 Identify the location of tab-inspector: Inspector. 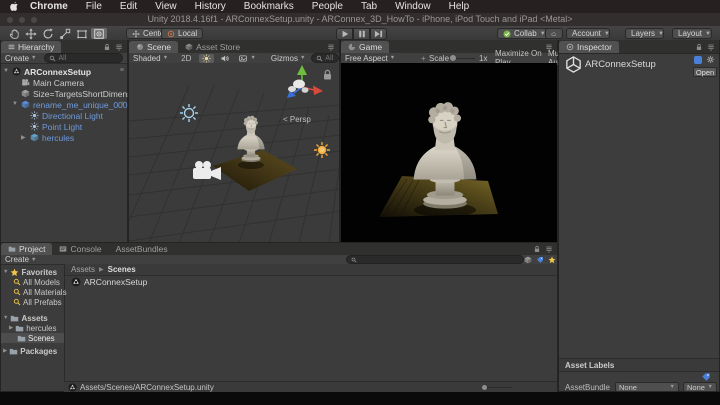
(589, 47).